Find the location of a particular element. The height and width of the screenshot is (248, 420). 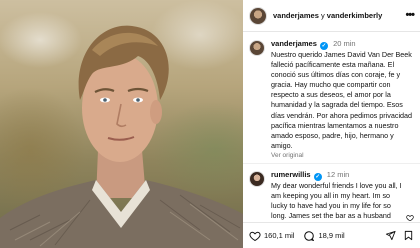

comment-time: 12 min is located at coordinates (338, 174).